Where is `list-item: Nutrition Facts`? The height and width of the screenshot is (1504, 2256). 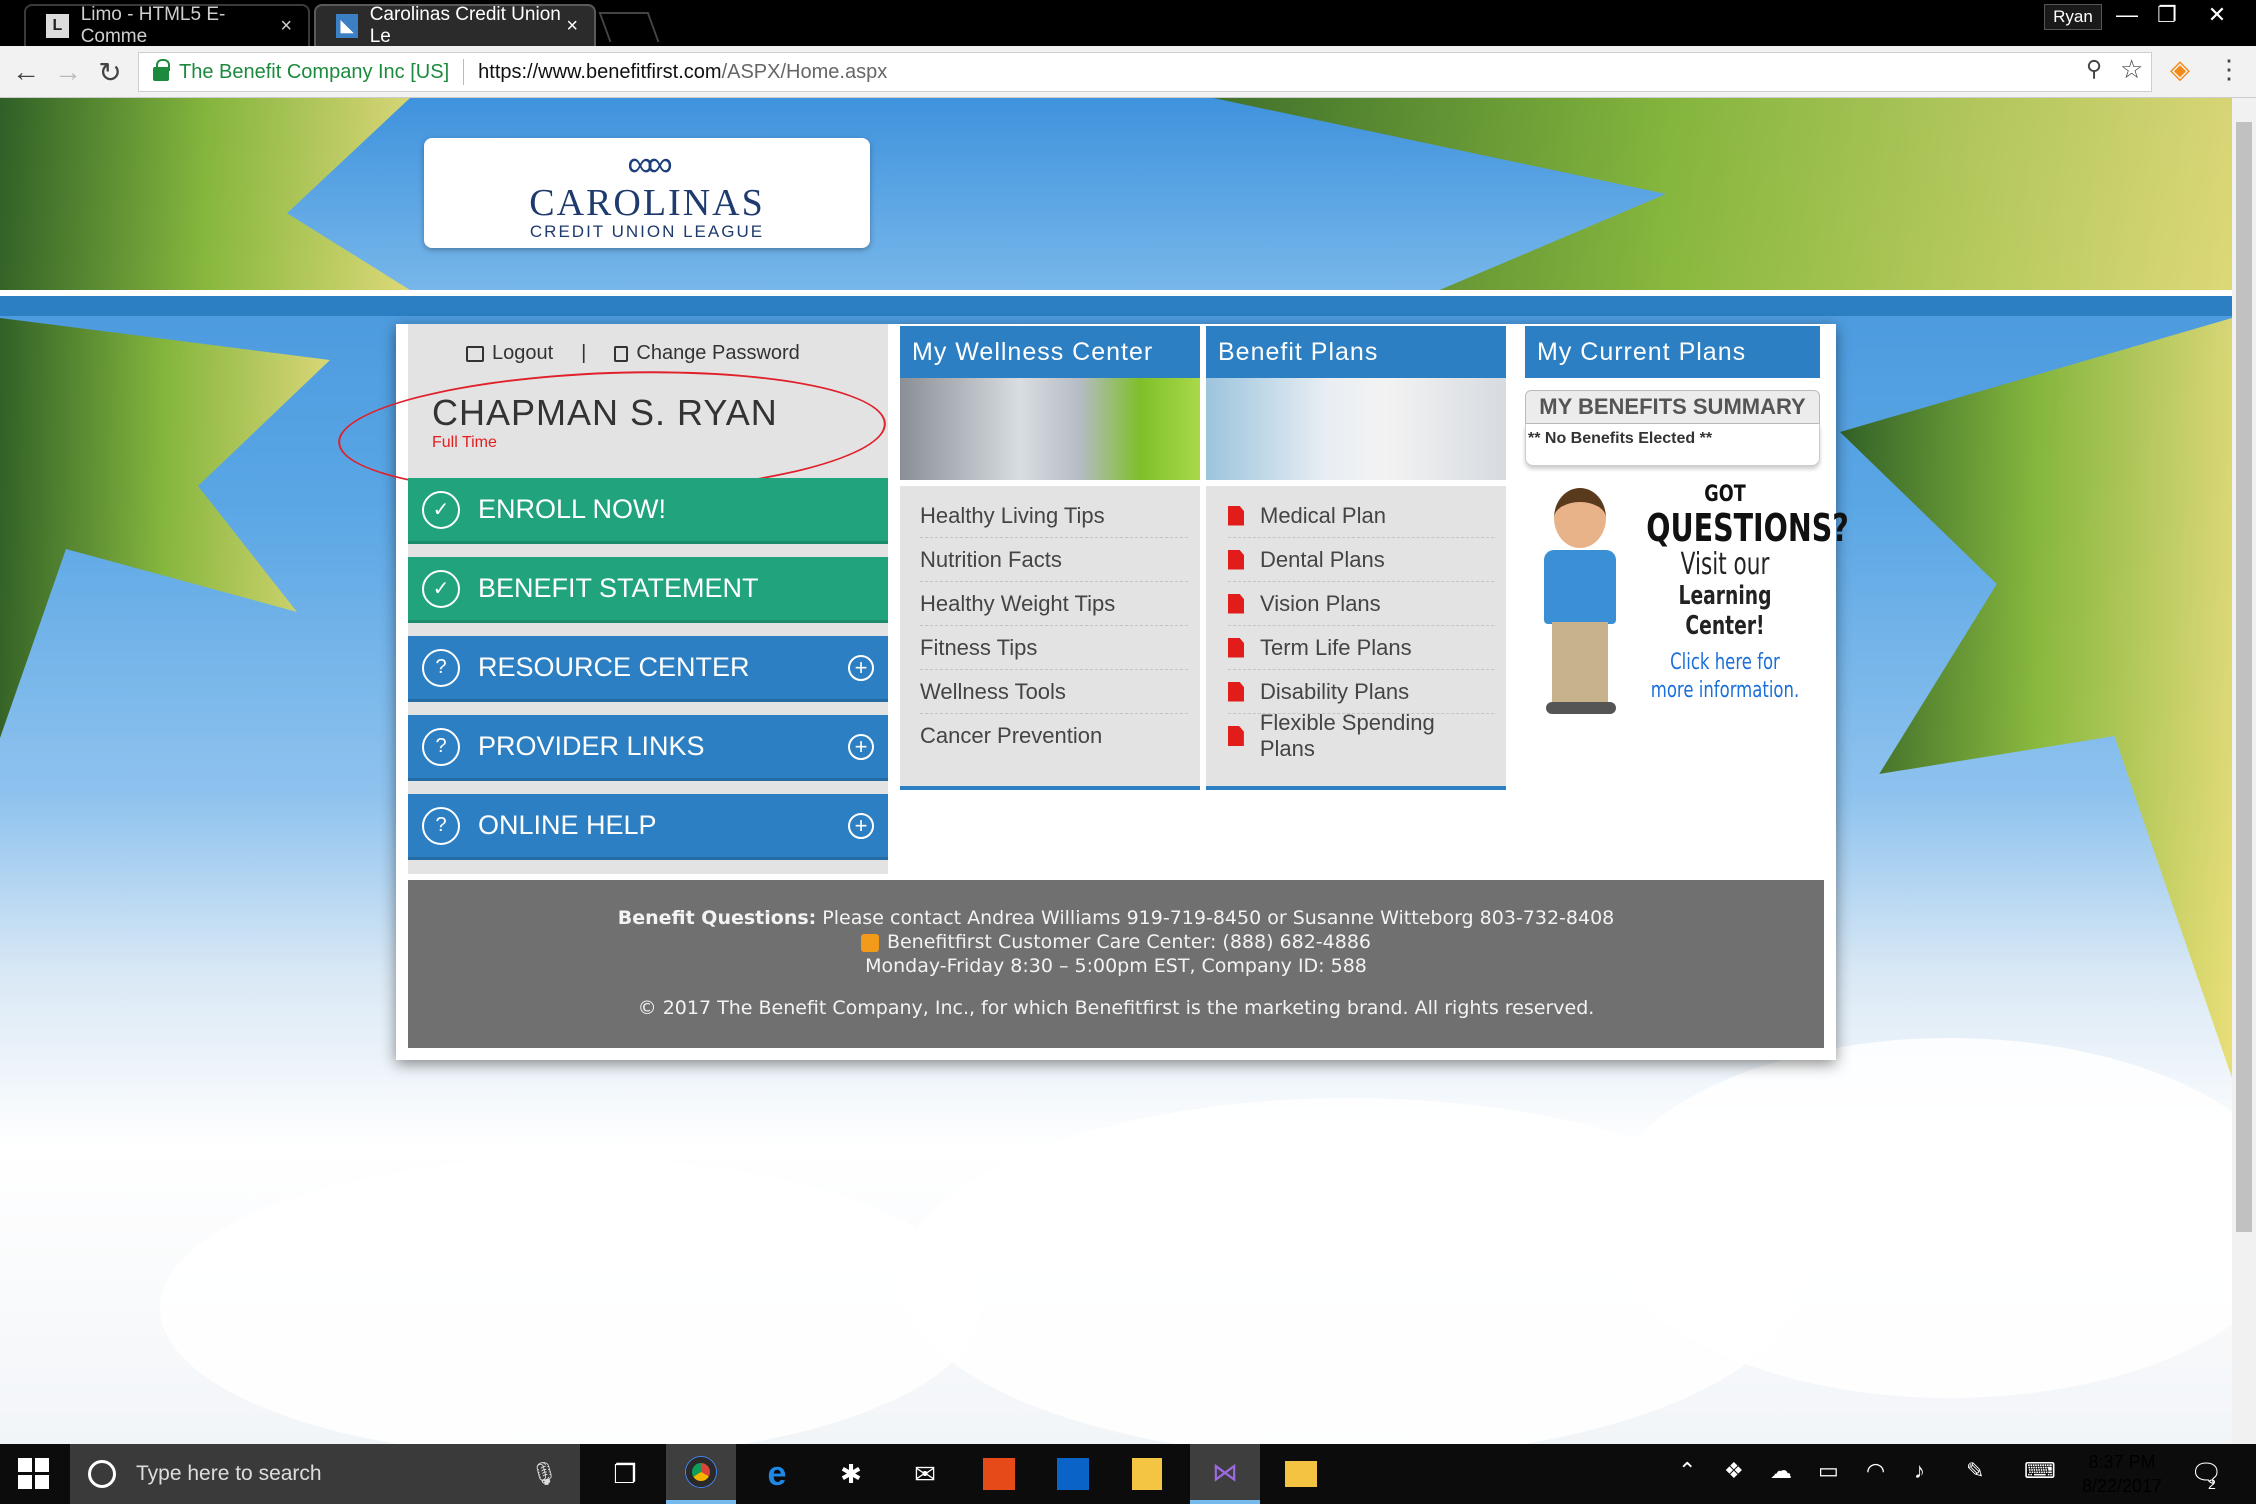
list-item: Nutrition Facts is located at coordinates (1054, 560).